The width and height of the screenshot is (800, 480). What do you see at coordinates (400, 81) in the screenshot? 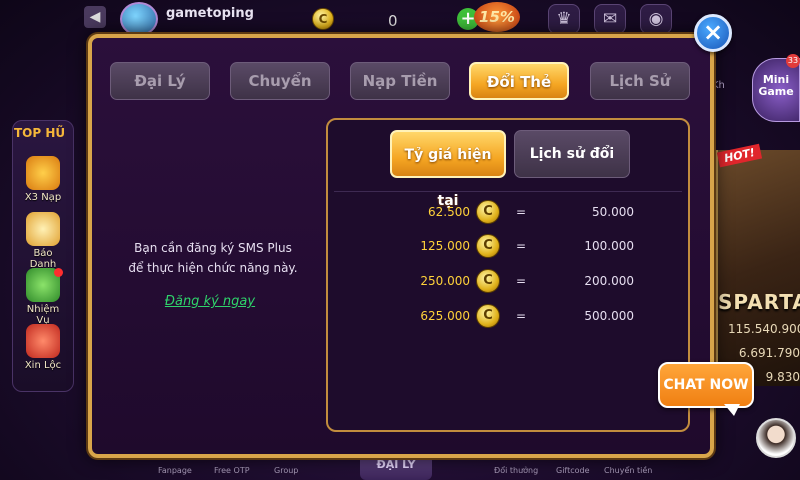
I see `tab-nap-tien: Nạp Tiền` at bounding box center [400, 81].